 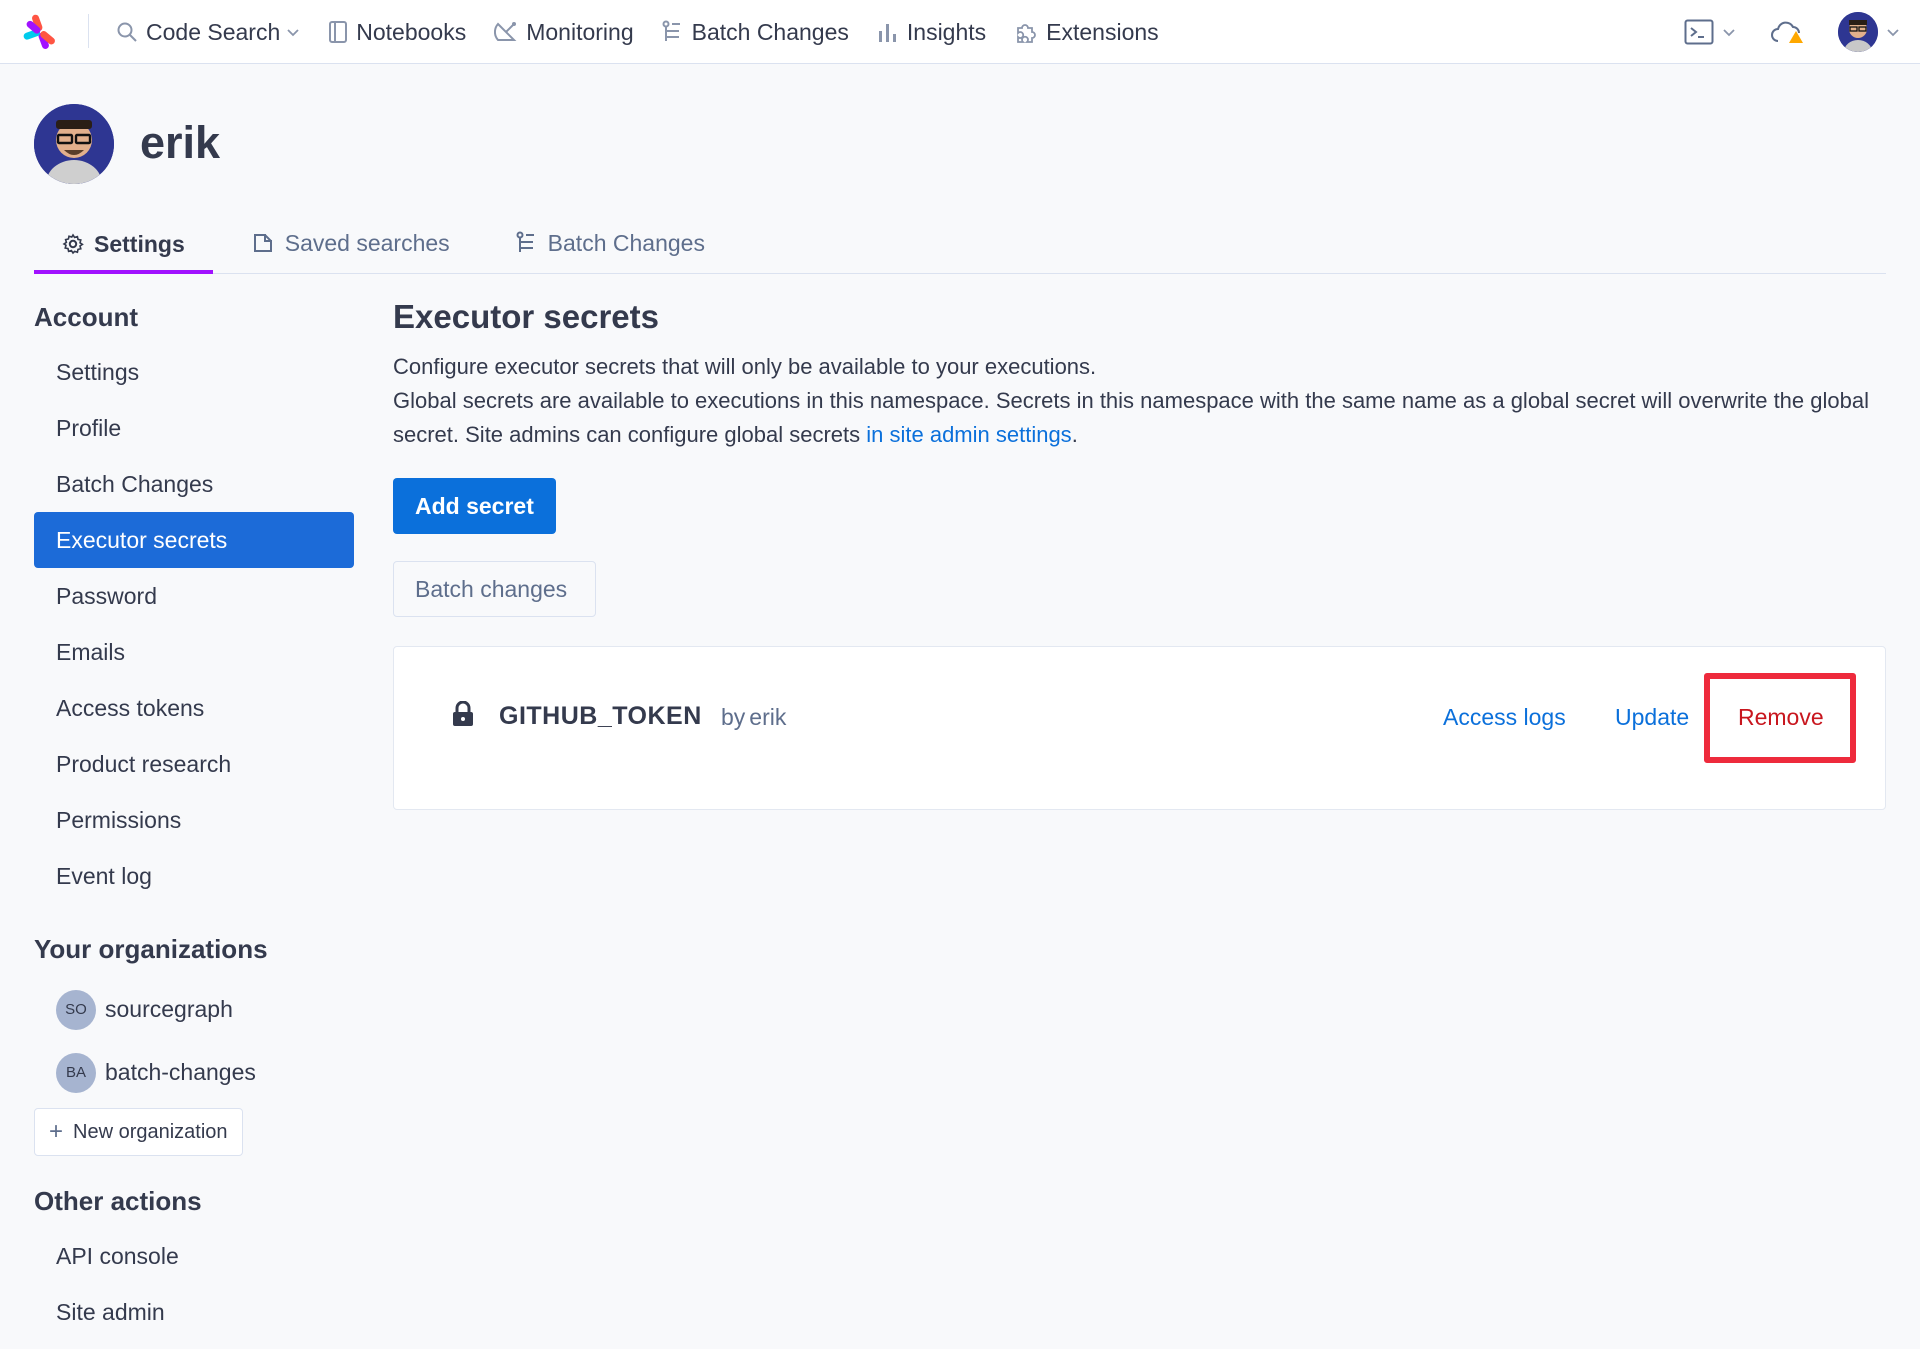 I want to click on scope-batch-changes-button: Batch changes, so click(x=494, y=589).